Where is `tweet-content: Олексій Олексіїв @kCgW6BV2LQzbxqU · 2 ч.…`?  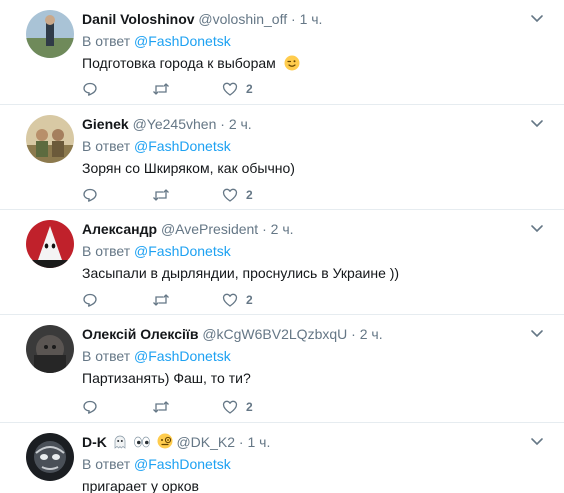
tweet-content: Олексій Олексіїв @kCgW6BV2LQzbxqU · 2 ч.… is located at coordinates (303, 356).